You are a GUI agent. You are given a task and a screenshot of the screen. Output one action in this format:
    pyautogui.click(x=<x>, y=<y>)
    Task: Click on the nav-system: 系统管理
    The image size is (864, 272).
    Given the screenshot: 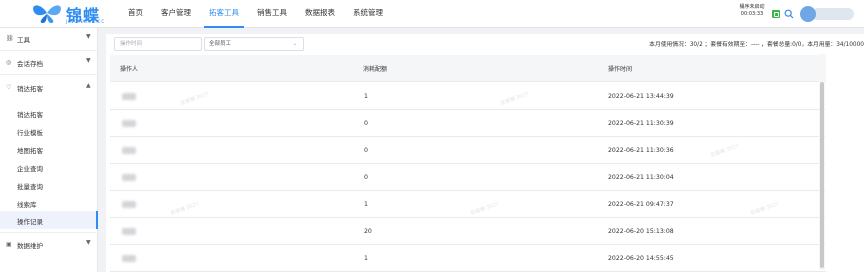 What is the action you would take?
    pyautogui.click(x=368, y=14)
    